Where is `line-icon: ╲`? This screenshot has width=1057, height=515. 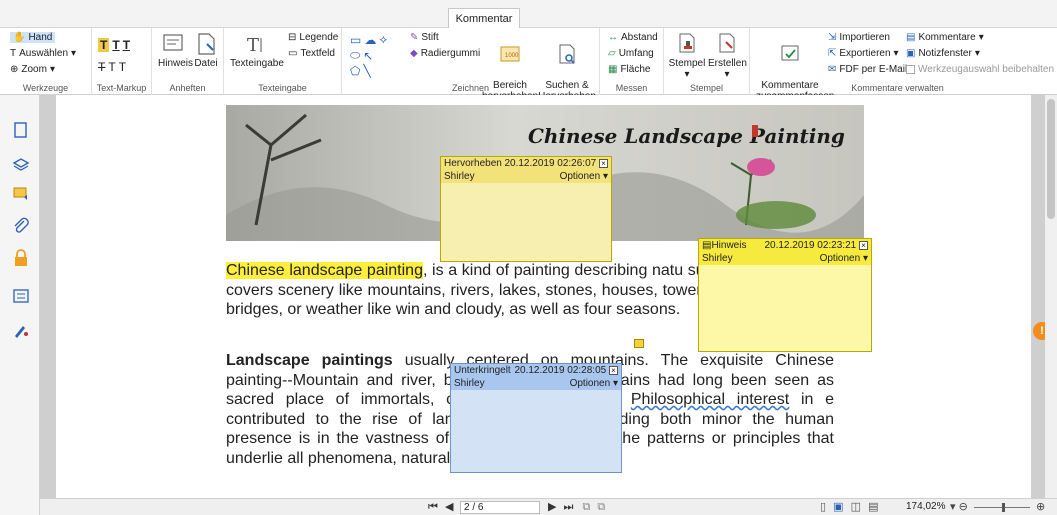
line-icon: ╲ is located at coordinates (366, 71).